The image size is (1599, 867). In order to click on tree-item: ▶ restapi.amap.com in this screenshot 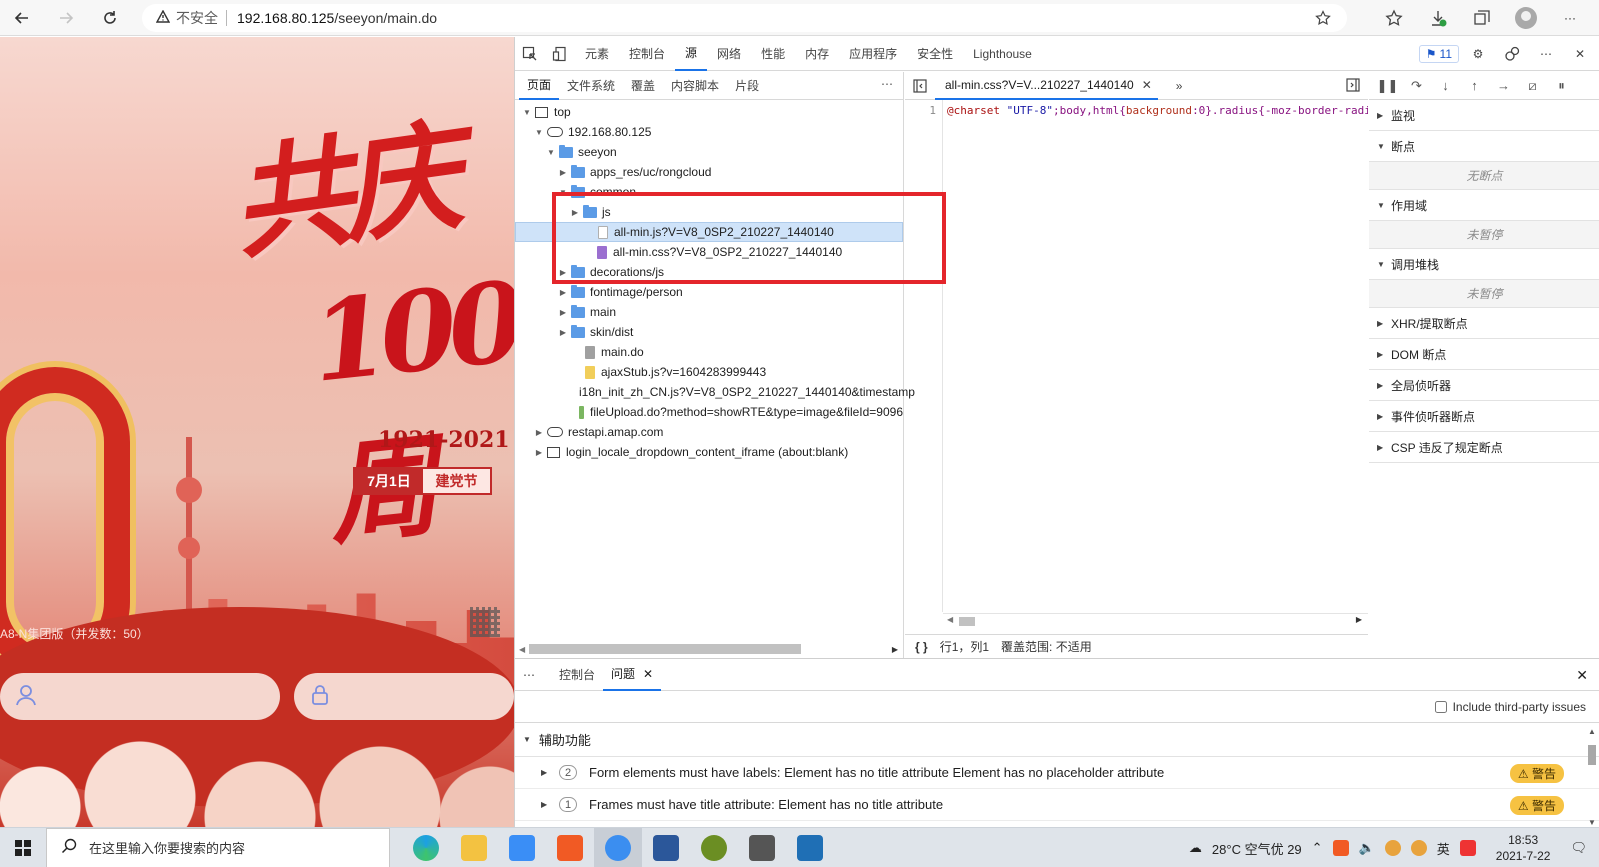, I will do `click(709, 432)`.